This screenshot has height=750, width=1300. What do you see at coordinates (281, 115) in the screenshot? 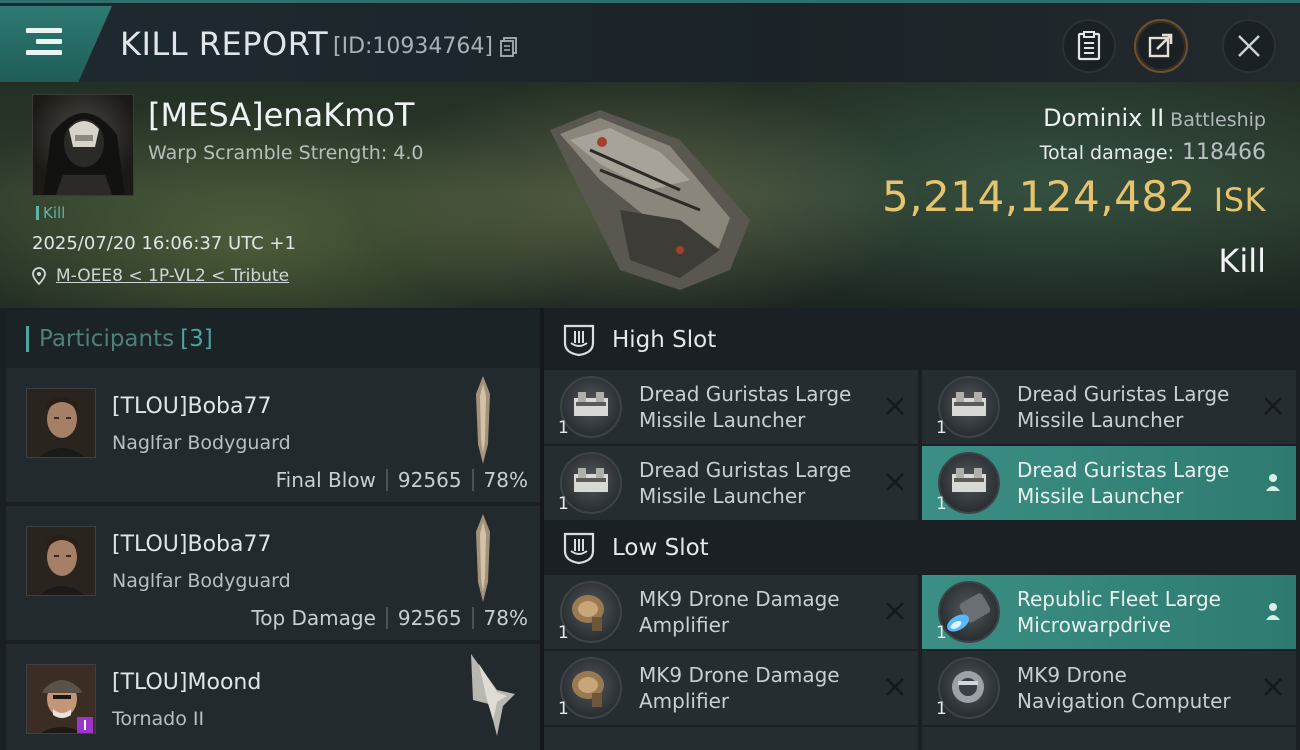
I see `victim-name: [MESA]enaKmoT` at bounding box center [281, 115].